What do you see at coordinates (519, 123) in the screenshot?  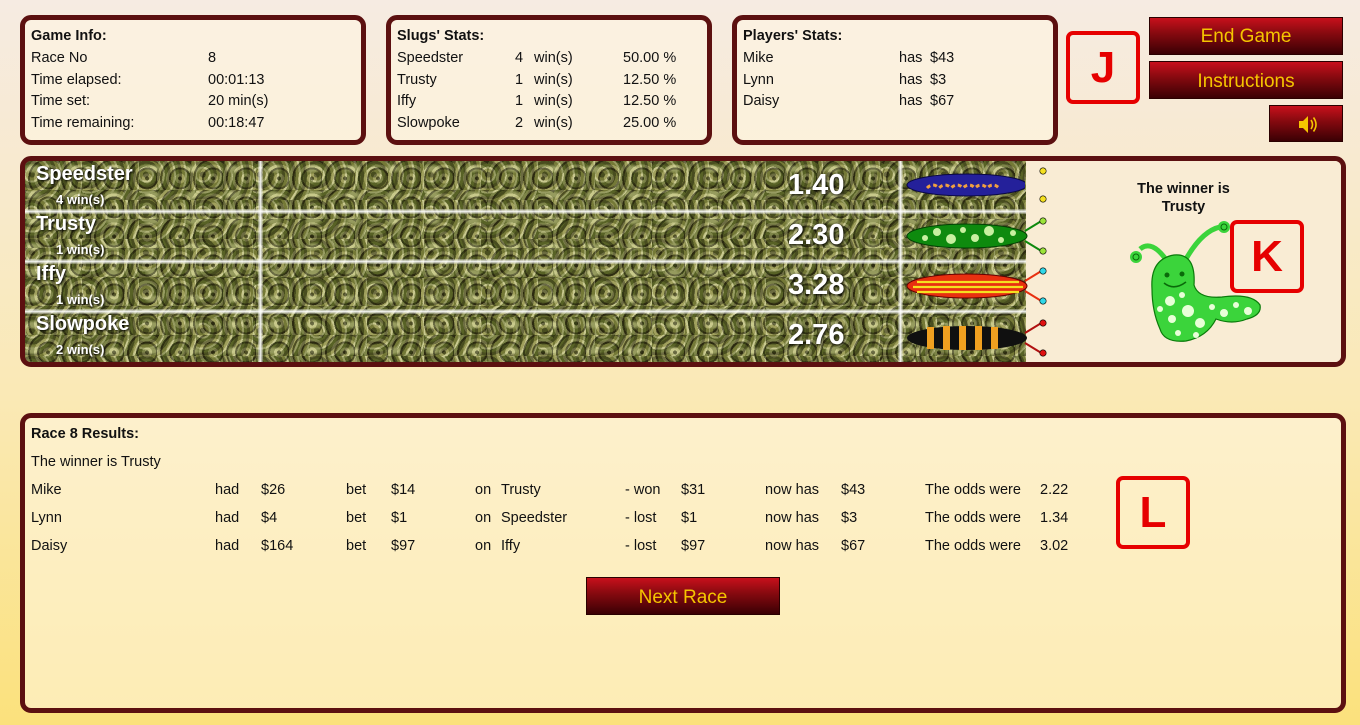 I see `slug-stat-wins: 2` at bounding box center [519, 123].